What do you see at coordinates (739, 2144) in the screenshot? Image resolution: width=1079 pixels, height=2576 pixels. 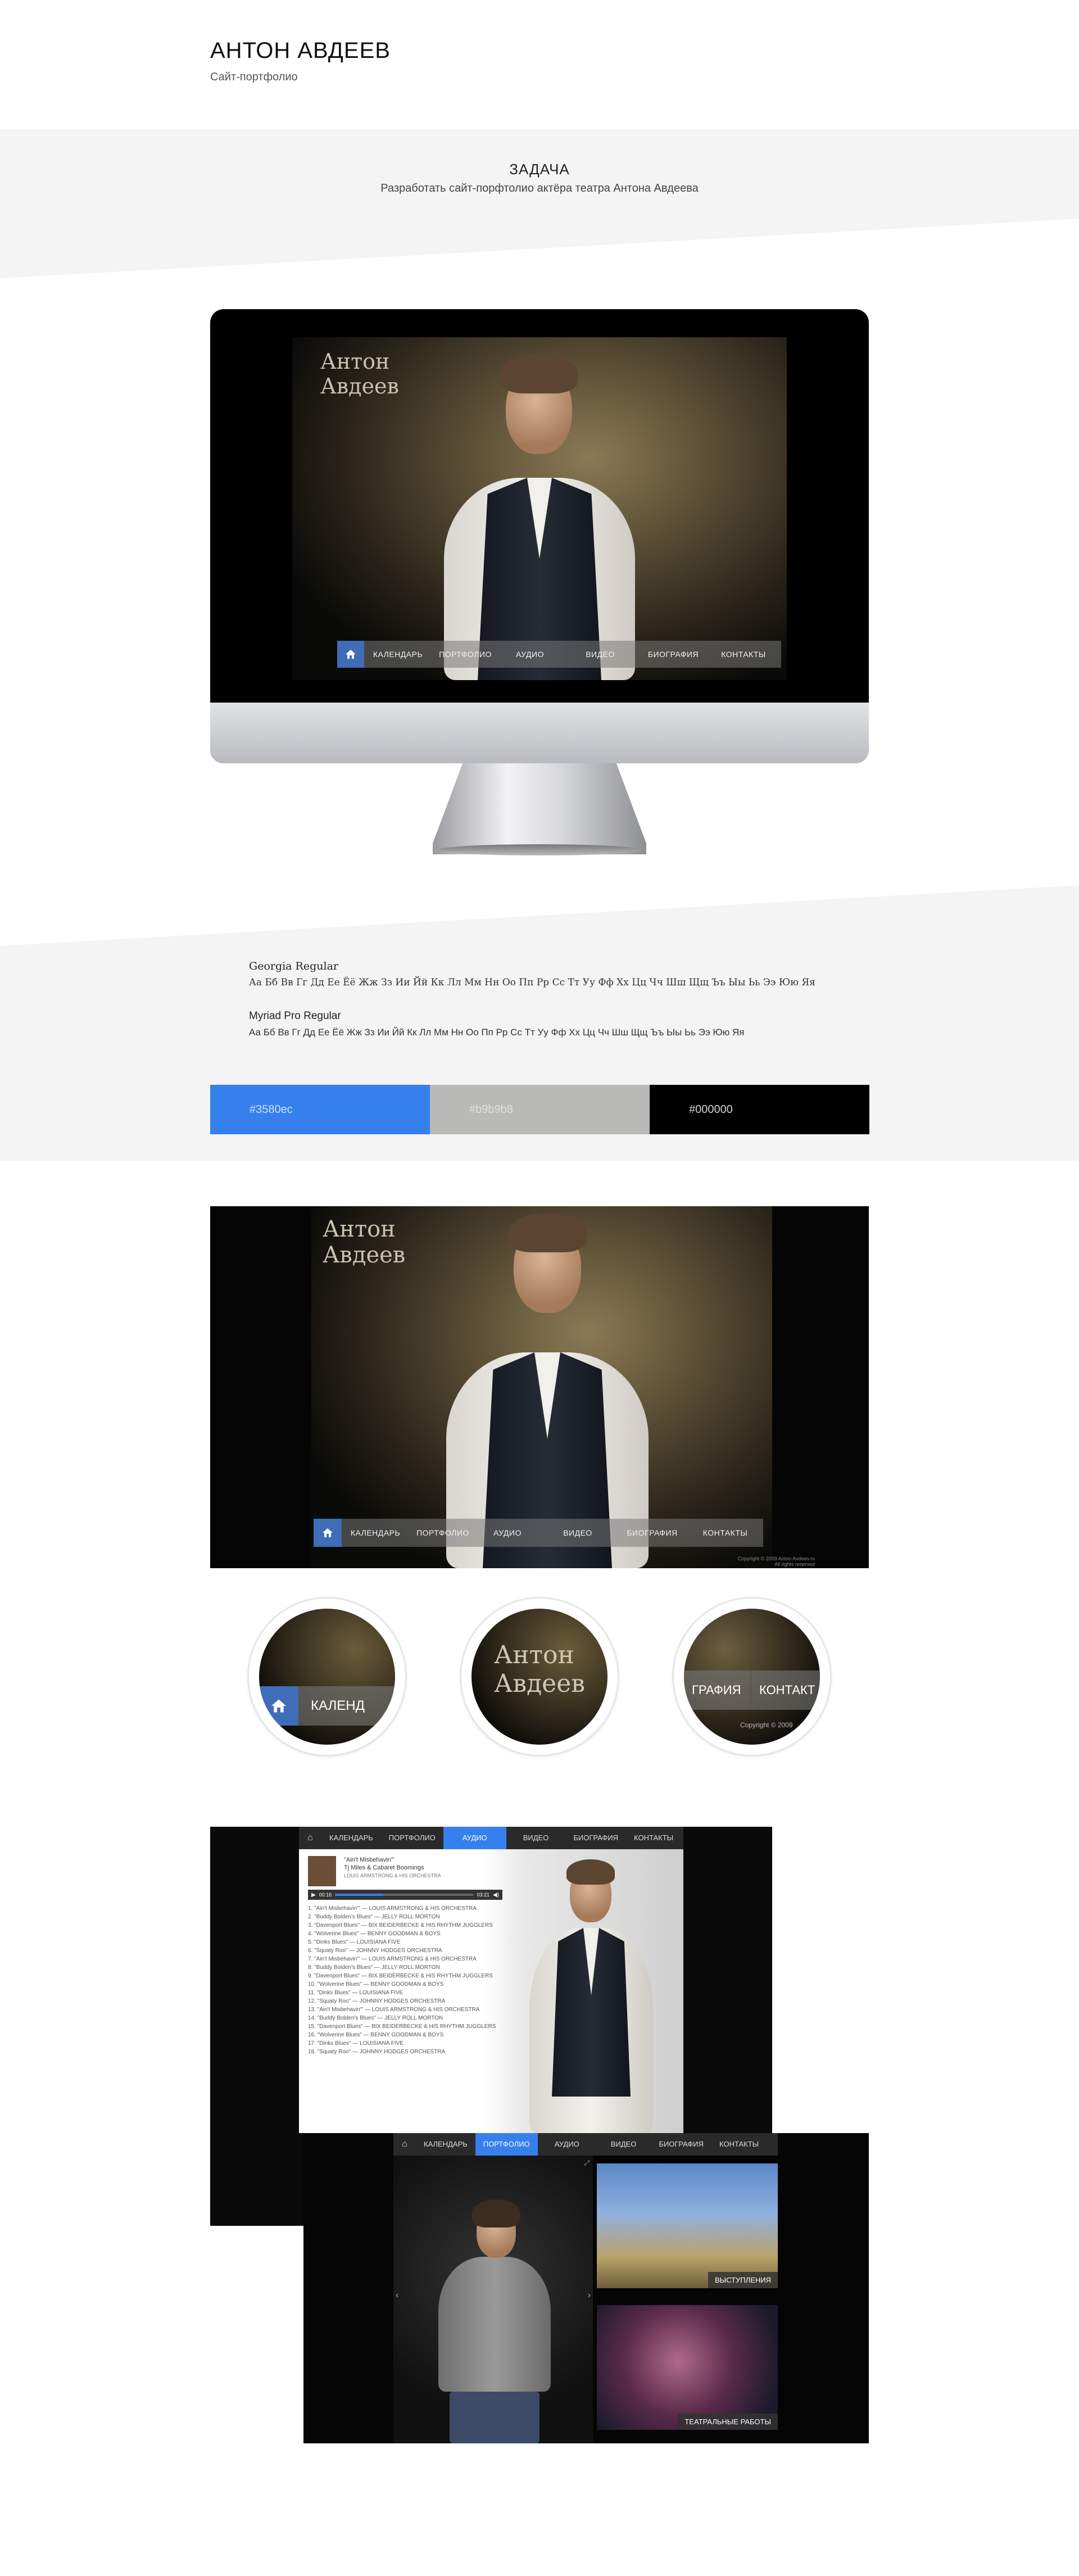 I see `portfolio-nav-contacts: КОНТАКТЫ` at bounding box center [739, 2144].